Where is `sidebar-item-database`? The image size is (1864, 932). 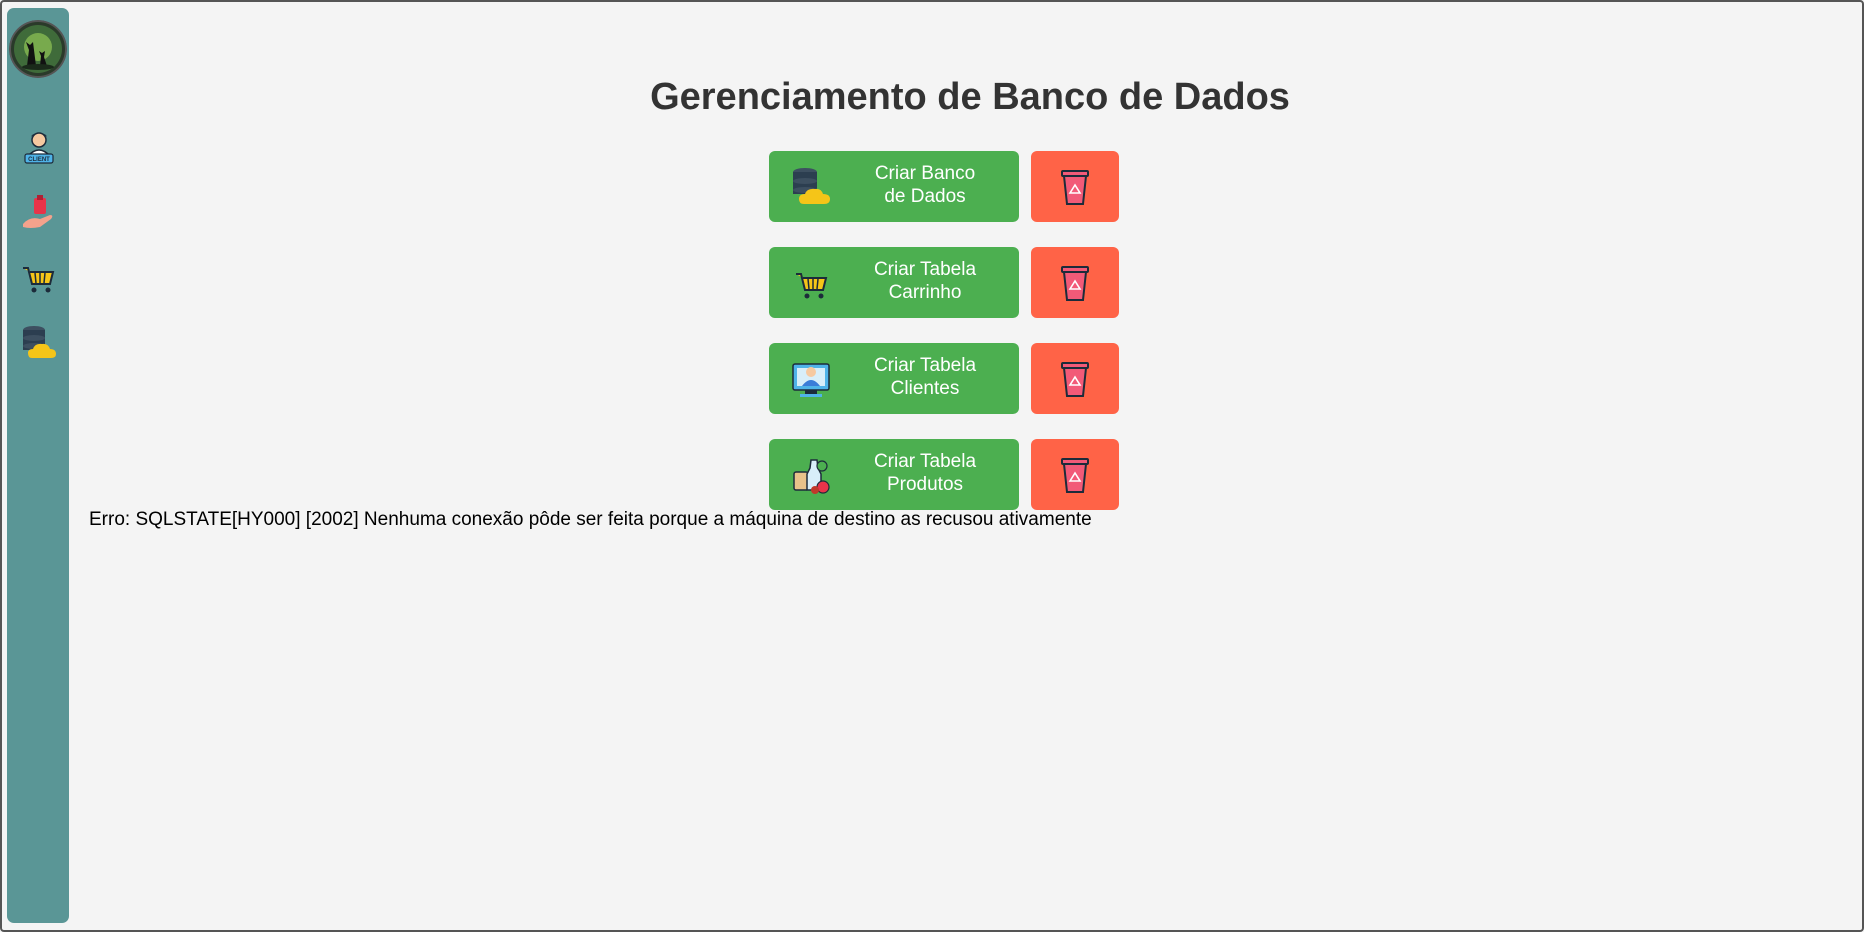
sidebar-item-database is located at coordinates (39, 343).